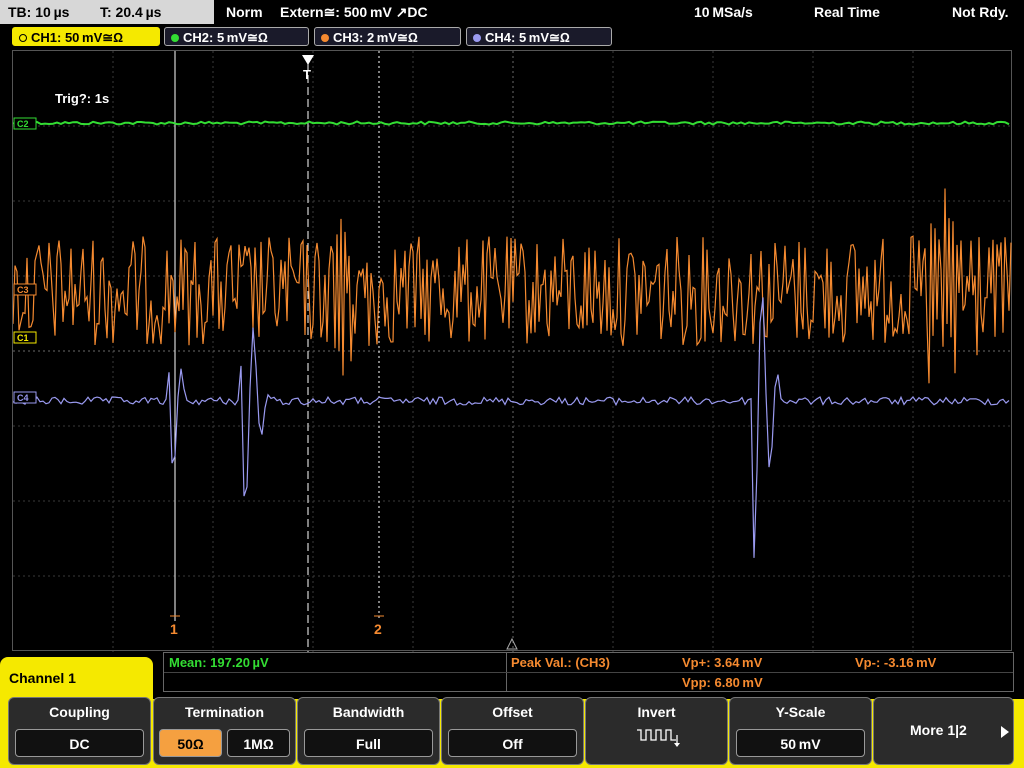  Describe the element at coordinates (131, 12) in the screenshot. I see `trigger-time-readout: T: 20.4 µs` at that location.